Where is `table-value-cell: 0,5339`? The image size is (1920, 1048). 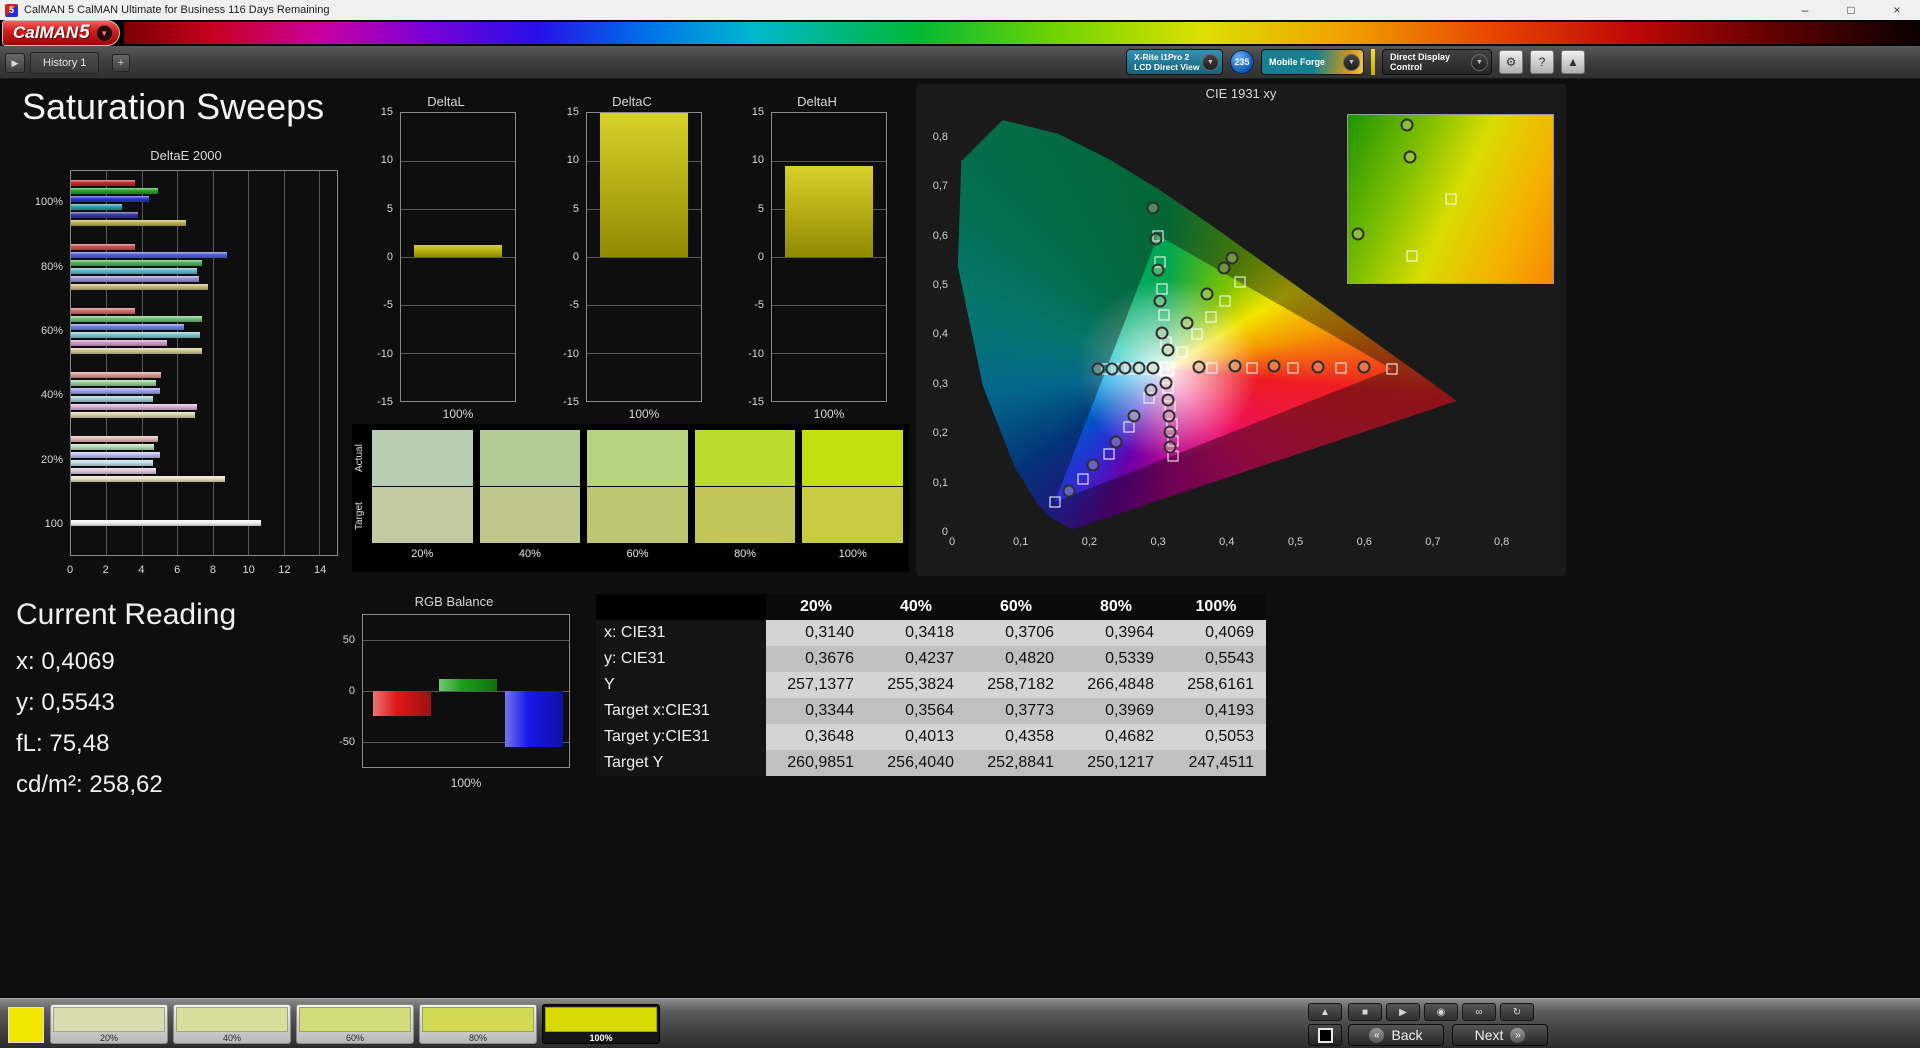 table-value-cell: 0,5339 is located at coordinates (1116, 659).